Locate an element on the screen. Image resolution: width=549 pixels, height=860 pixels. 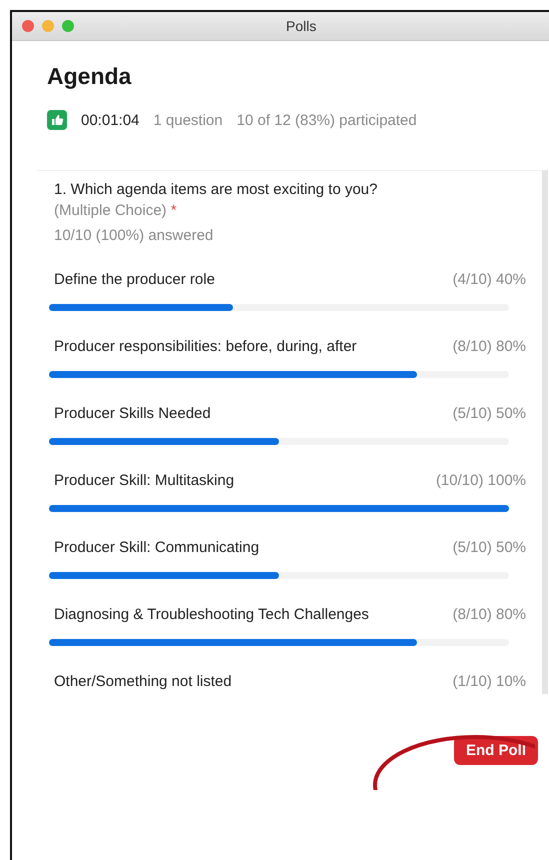
option-result: (1/10) 10% is located at coordinates (489, 682).